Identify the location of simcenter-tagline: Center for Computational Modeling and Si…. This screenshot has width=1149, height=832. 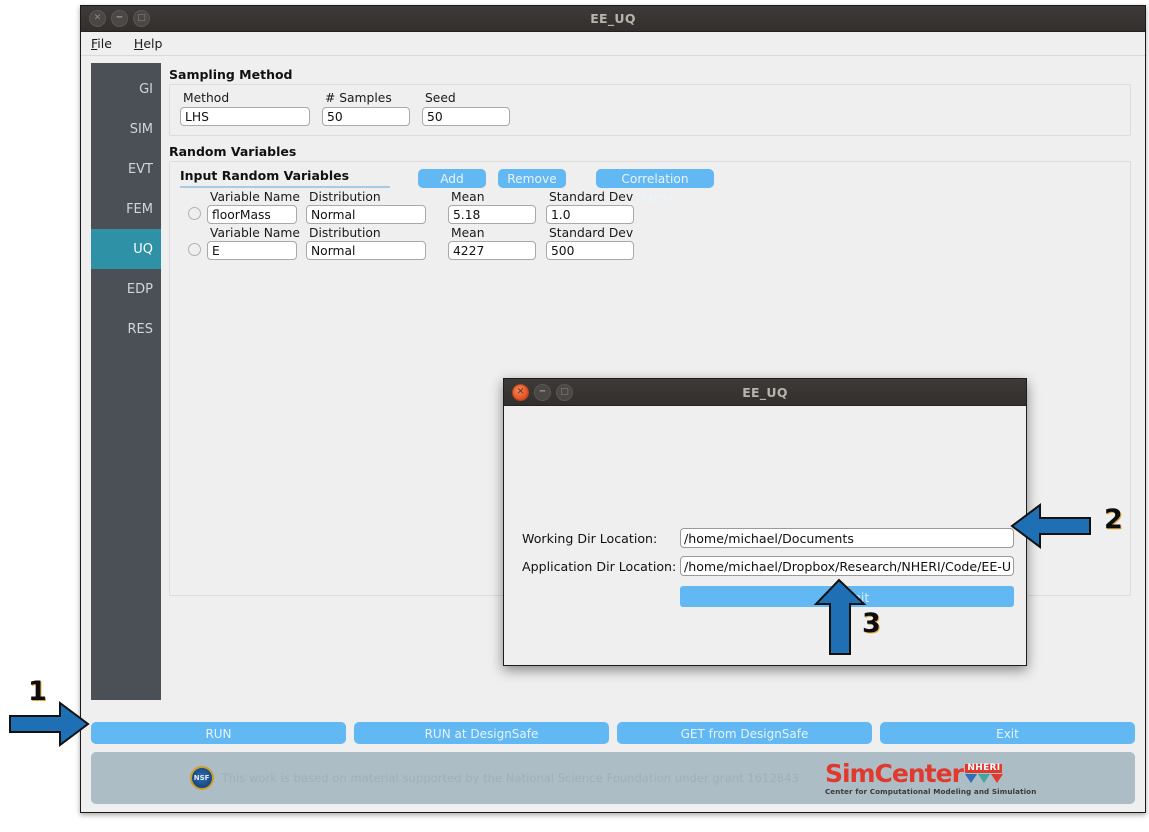
(930, 791).